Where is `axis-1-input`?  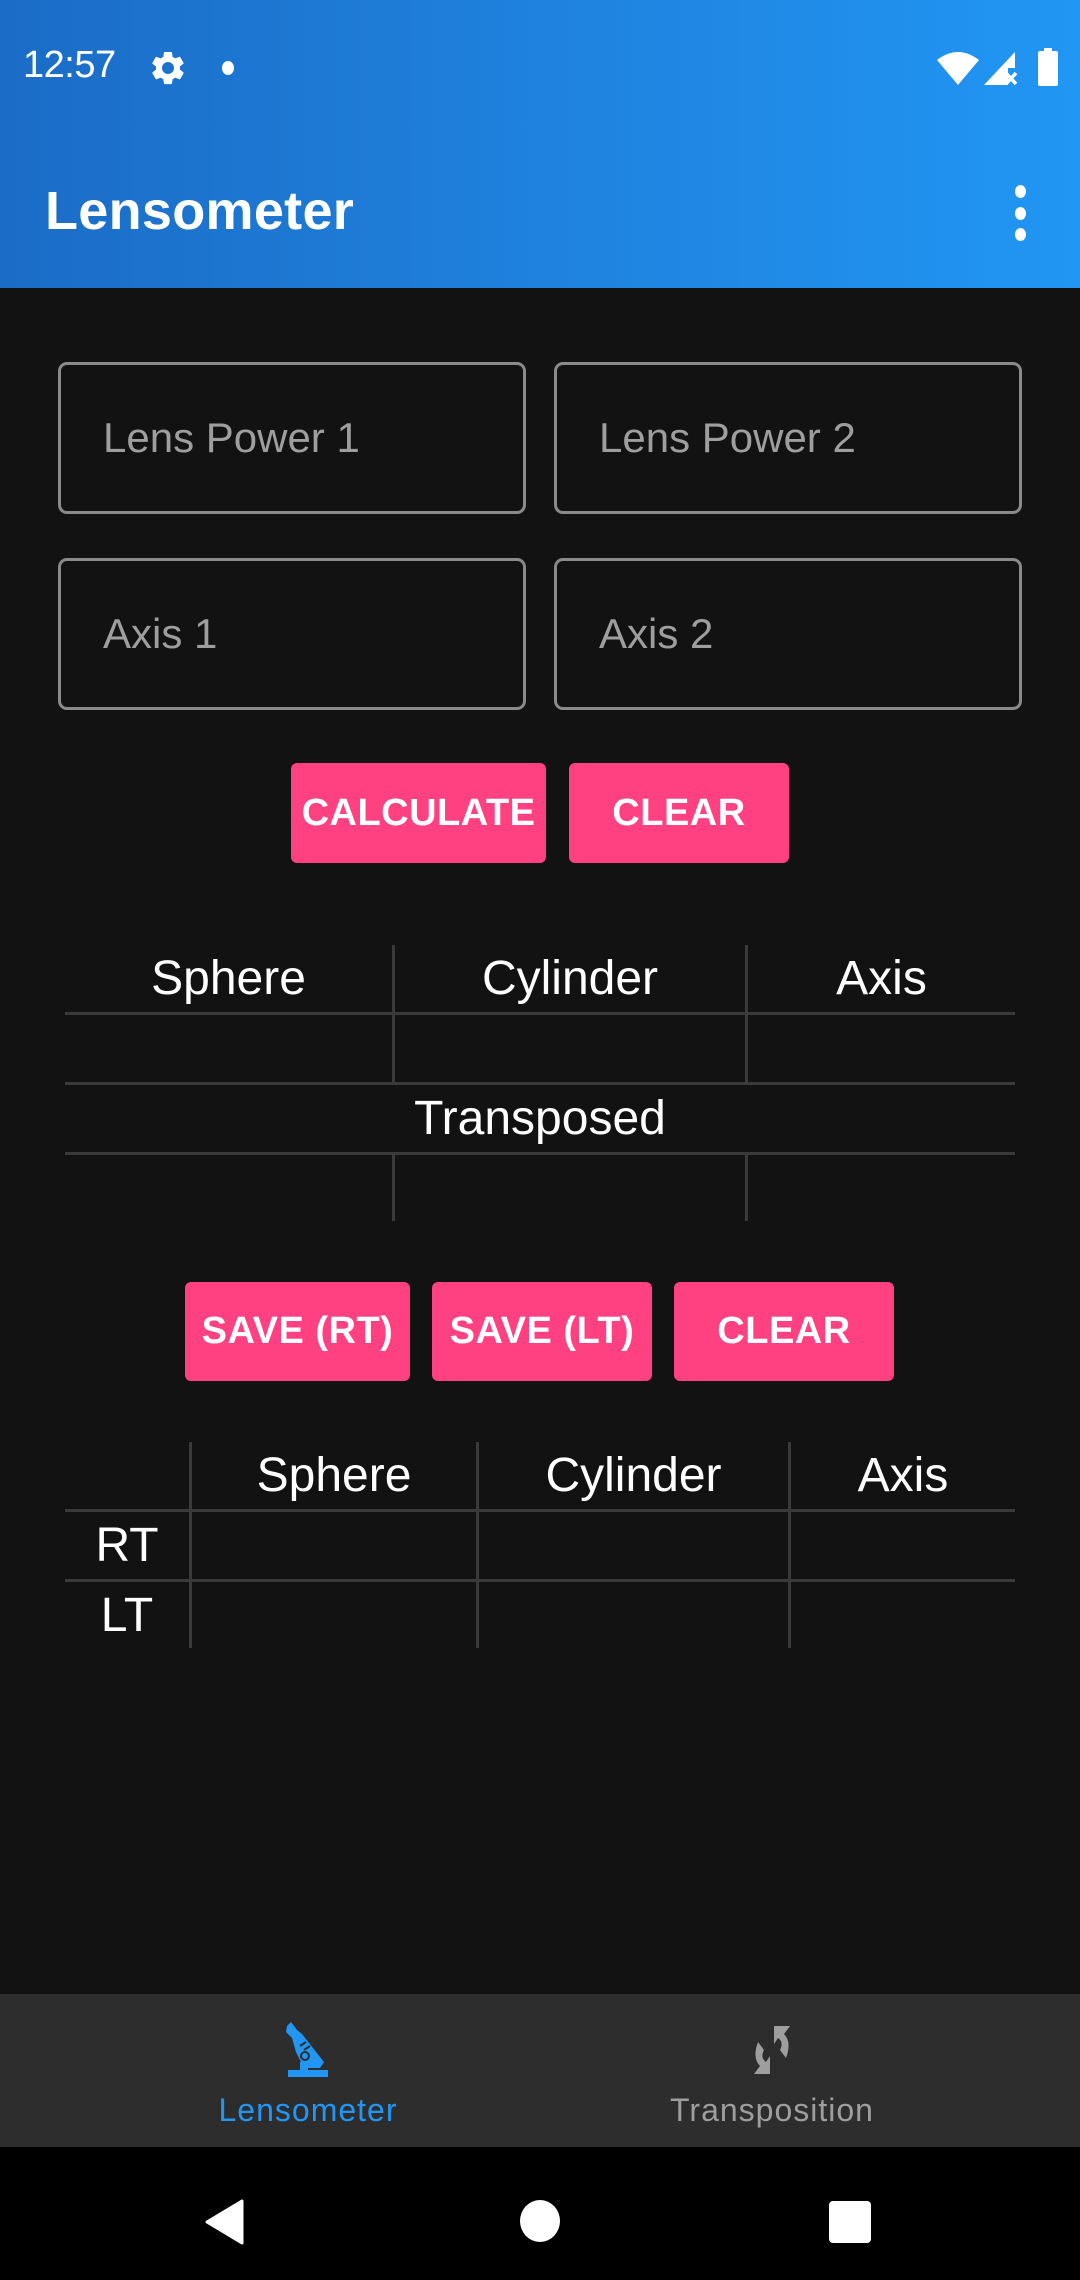 axis-1-input is located at coordinates (292, 634).